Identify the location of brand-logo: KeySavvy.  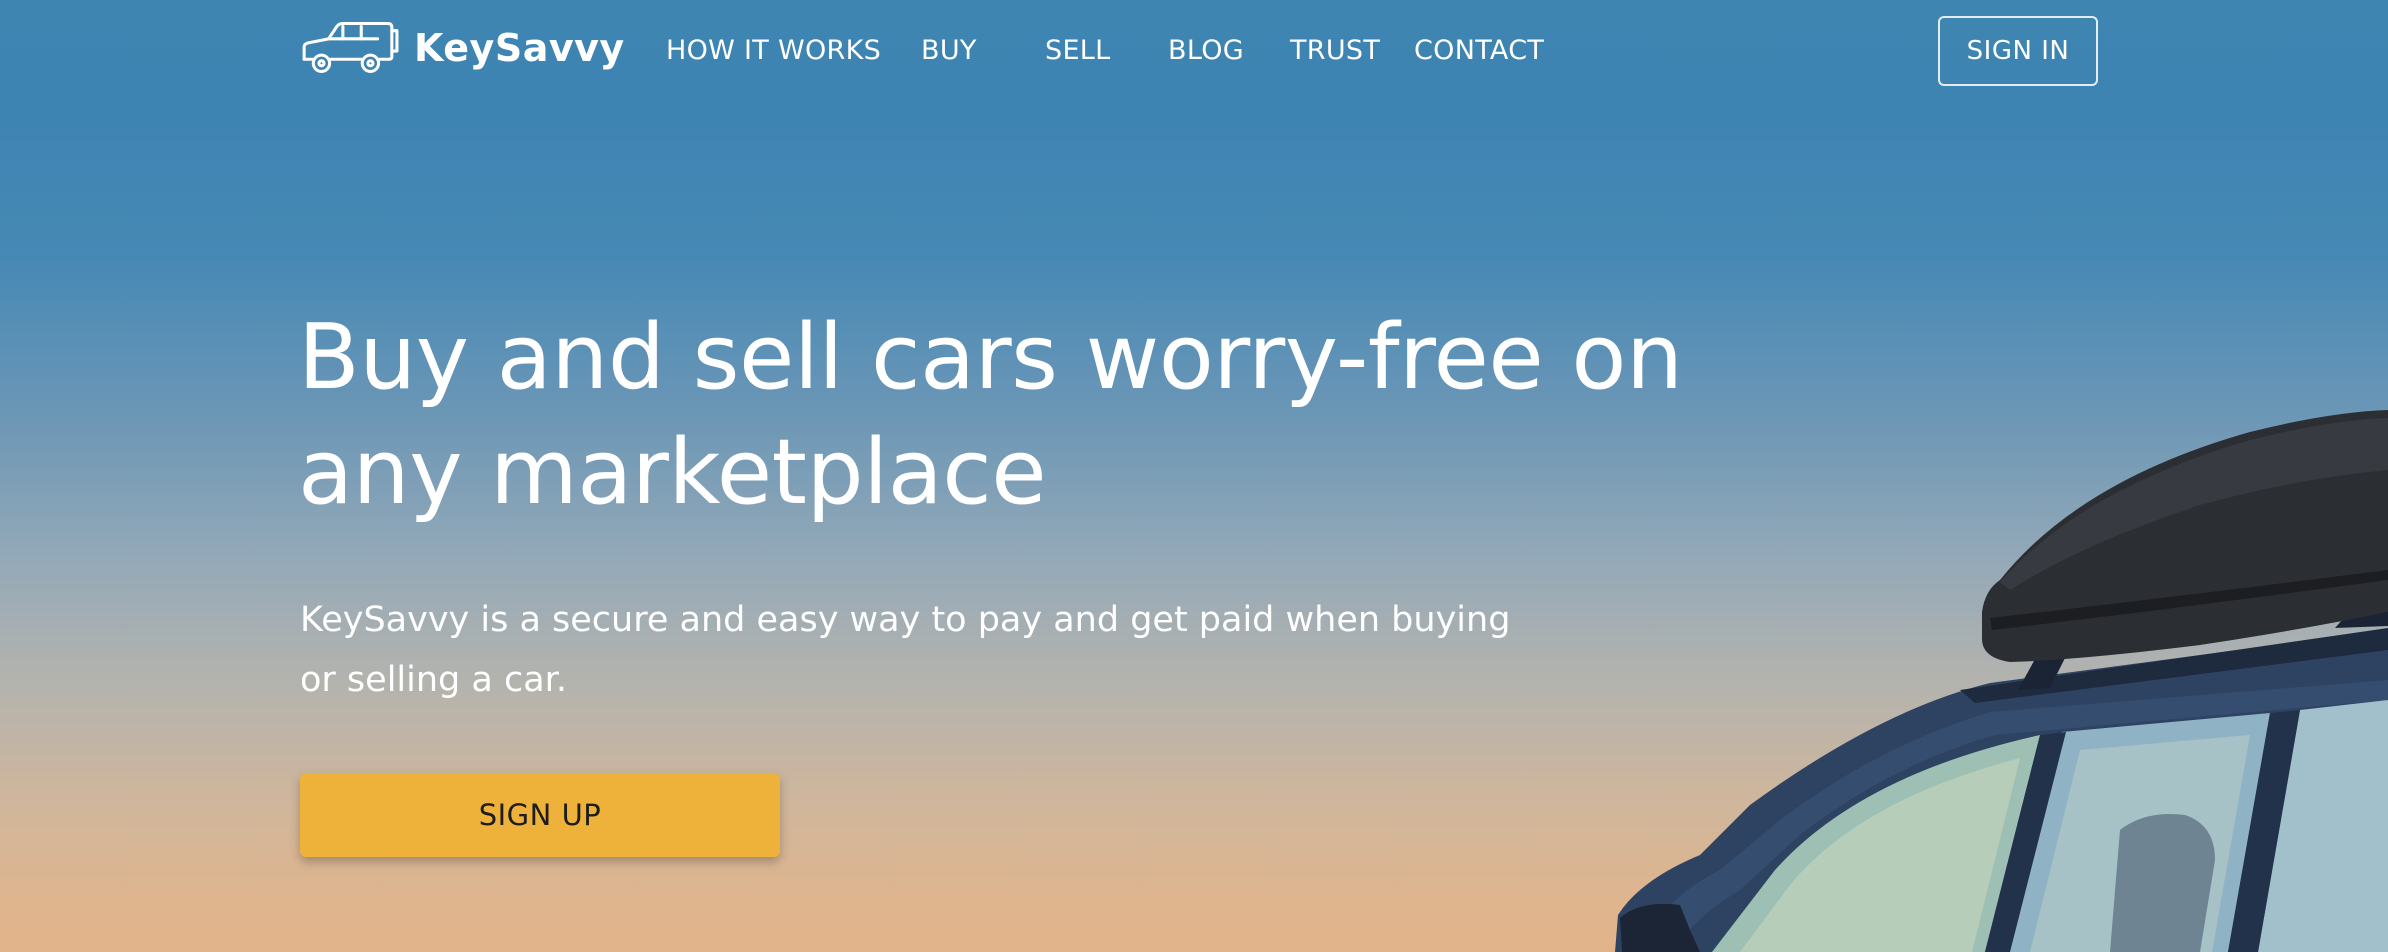
(461, 48).